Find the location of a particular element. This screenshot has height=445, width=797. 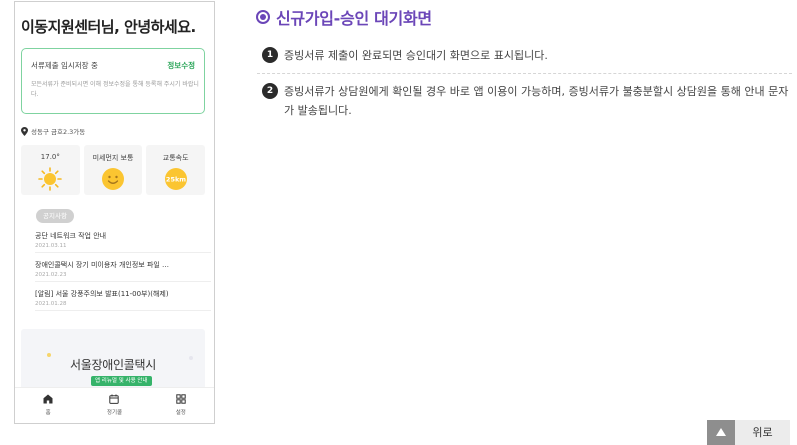

list-item: [알림] 서울 강풍주의보 발표(11-00부)(해제) 2021.01.28 is located at coordinates (123, 296).